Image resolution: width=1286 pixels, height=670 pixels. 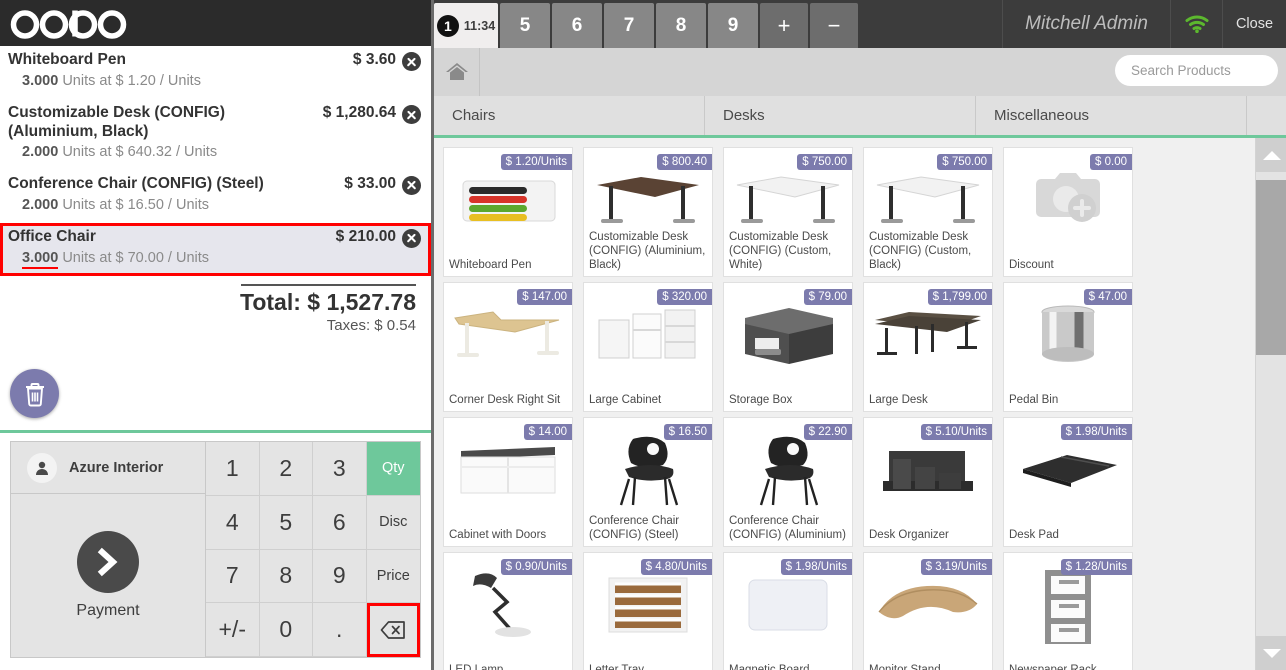 What do you see at coordinates (1271, 267) in the screenshot?
I see `scrollbar-thumb` at bounding box center [1271, 267].